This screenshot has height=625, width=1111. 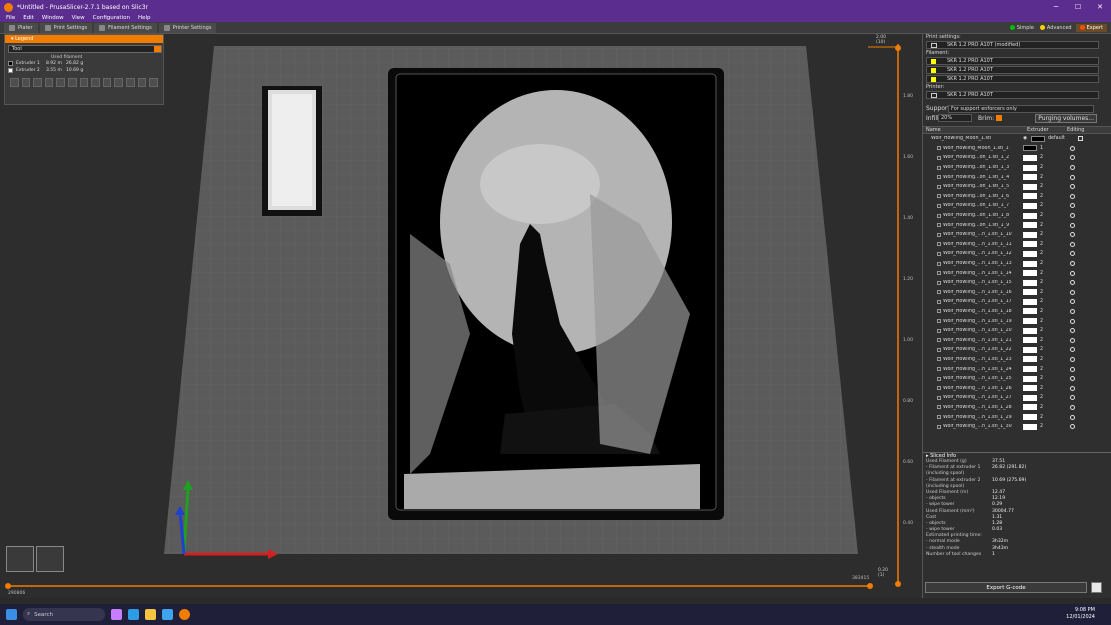 What do you see at coordinates (1017, 197) in the screenshot?
I see `object-part-row: Wolf_Howling...on_1.stl_1_6 2` at bounding box center [1017, 197].